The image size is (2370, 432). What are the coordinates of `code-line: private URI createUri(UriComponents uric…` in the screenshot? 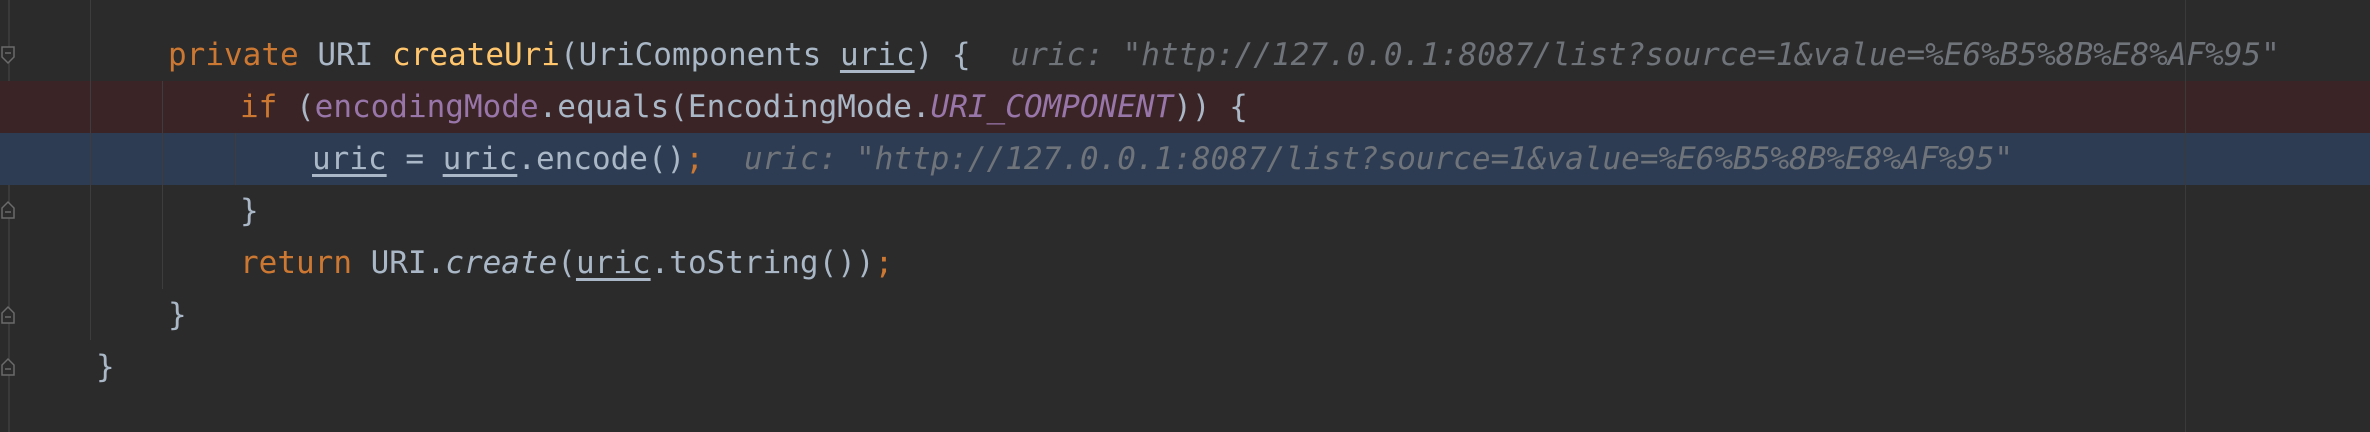 It's located at (1185, 55).